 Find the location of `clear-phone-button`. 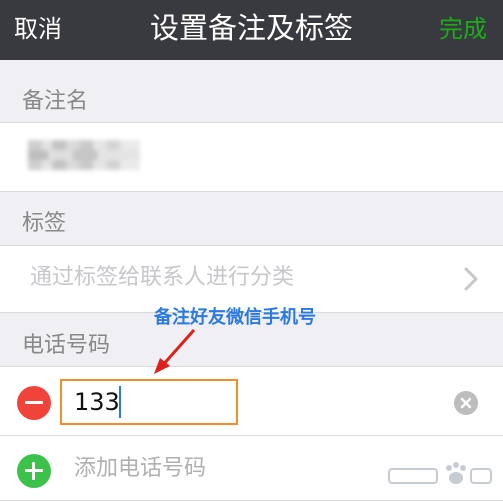

clear-phone-button is located at coordinates (466, 403).